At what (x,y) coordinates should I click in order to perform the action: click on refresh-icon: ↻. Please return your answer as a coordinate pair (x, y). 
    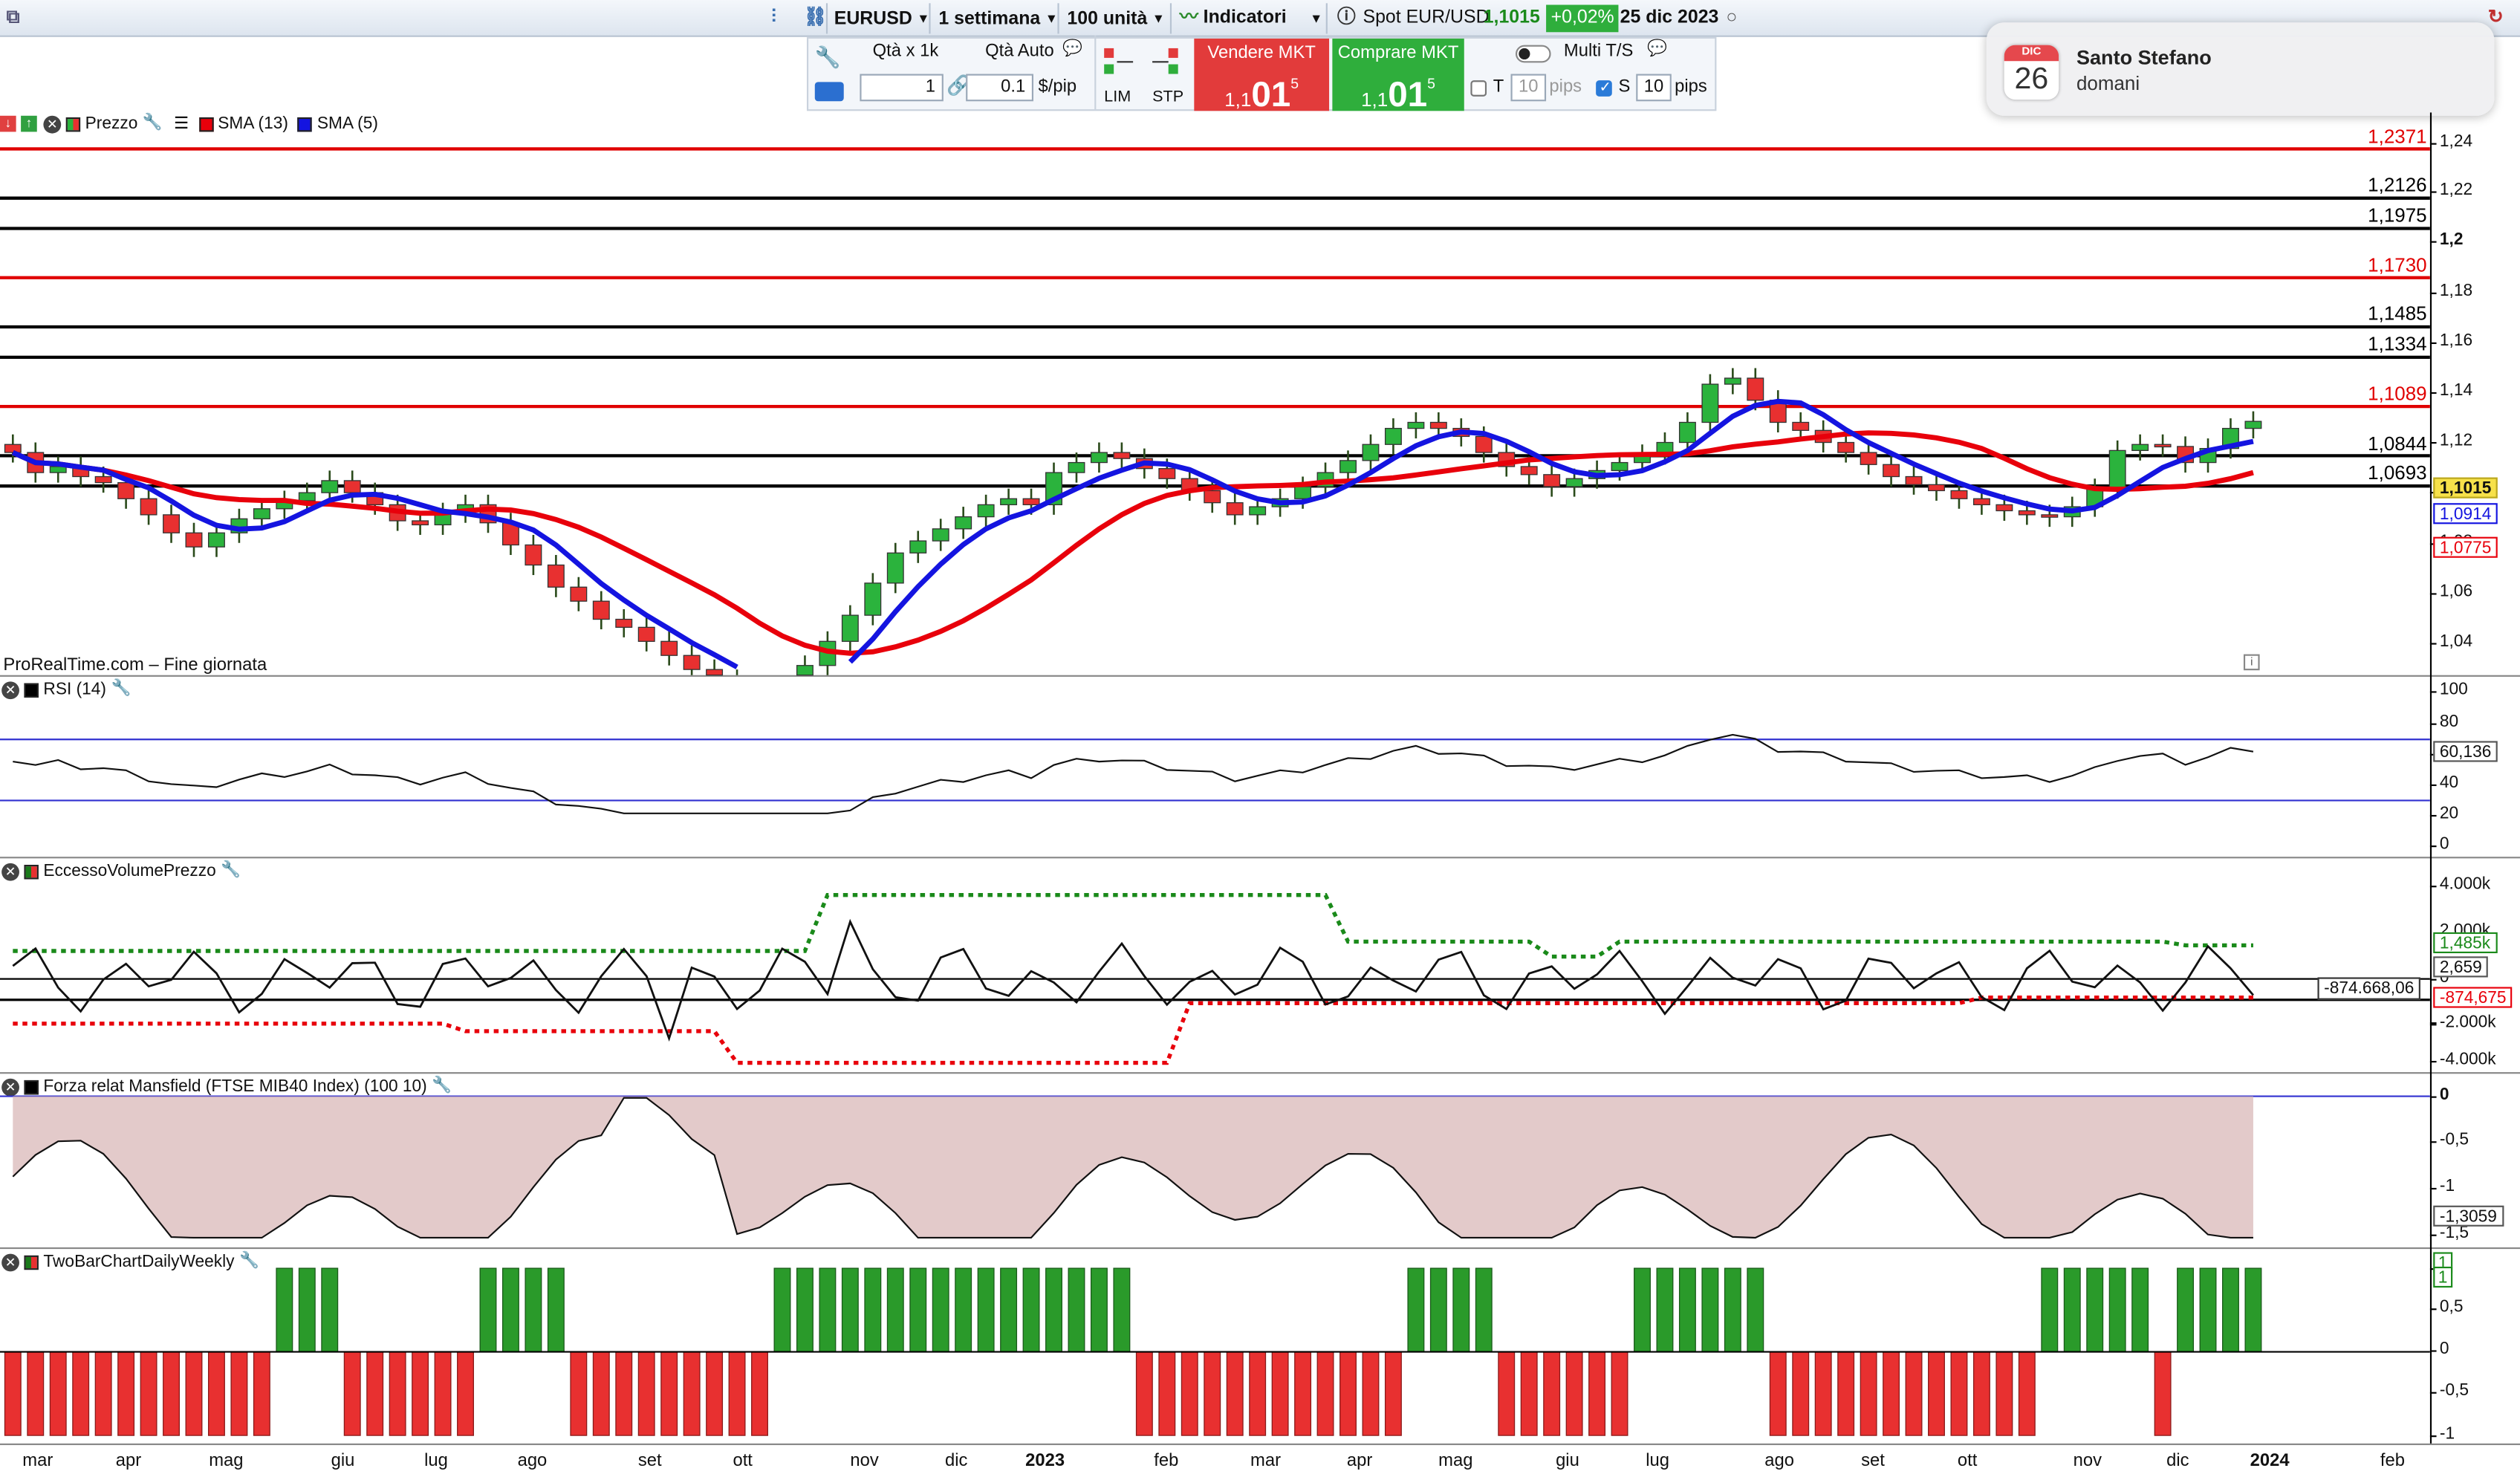
    Looking at the image, I should click on (2496, 18).